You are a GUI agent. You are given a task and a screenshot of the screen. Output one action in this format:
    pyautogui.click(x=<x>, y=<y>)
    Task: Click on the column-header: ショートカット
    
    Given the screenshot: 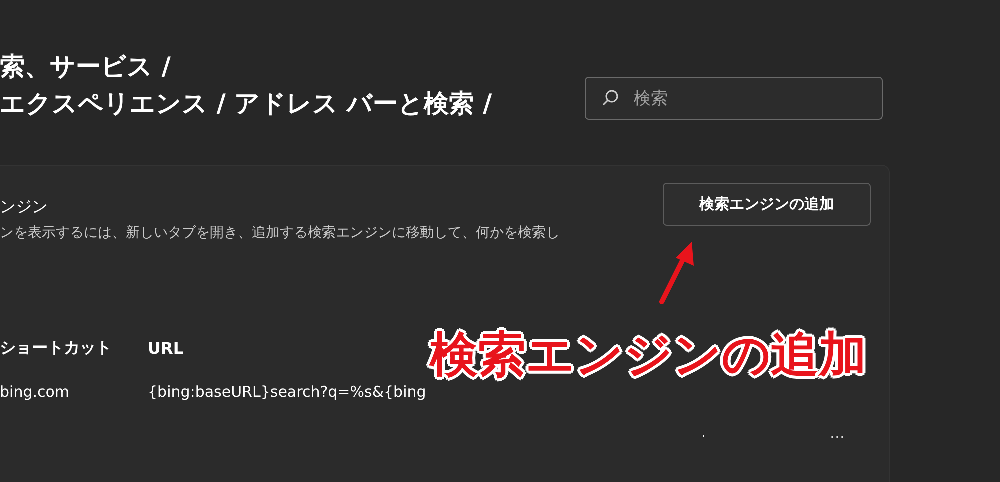 What is the action you would take?
    pyautogui.click(x=56, y=348)
    